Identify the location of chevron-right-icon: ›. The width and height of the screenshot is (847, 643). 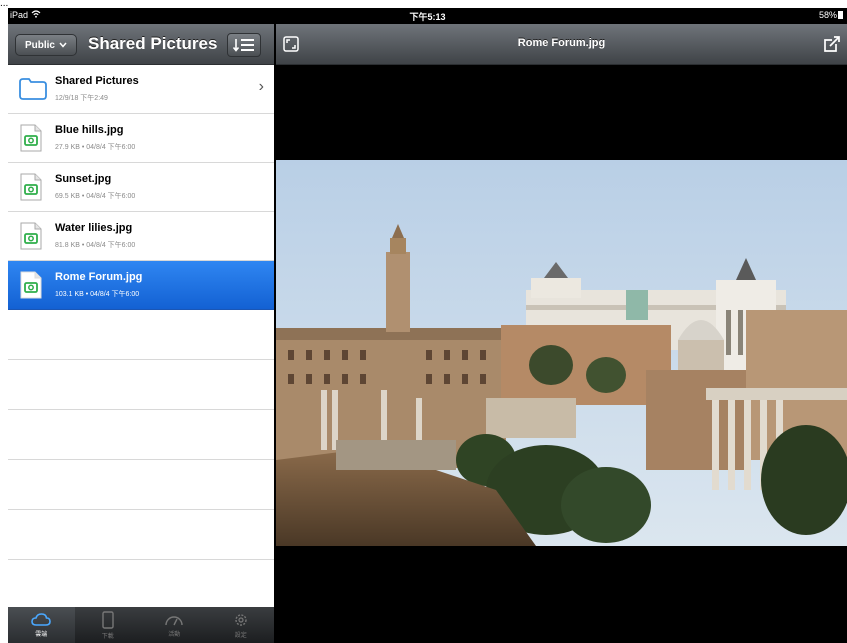
(261, 86).